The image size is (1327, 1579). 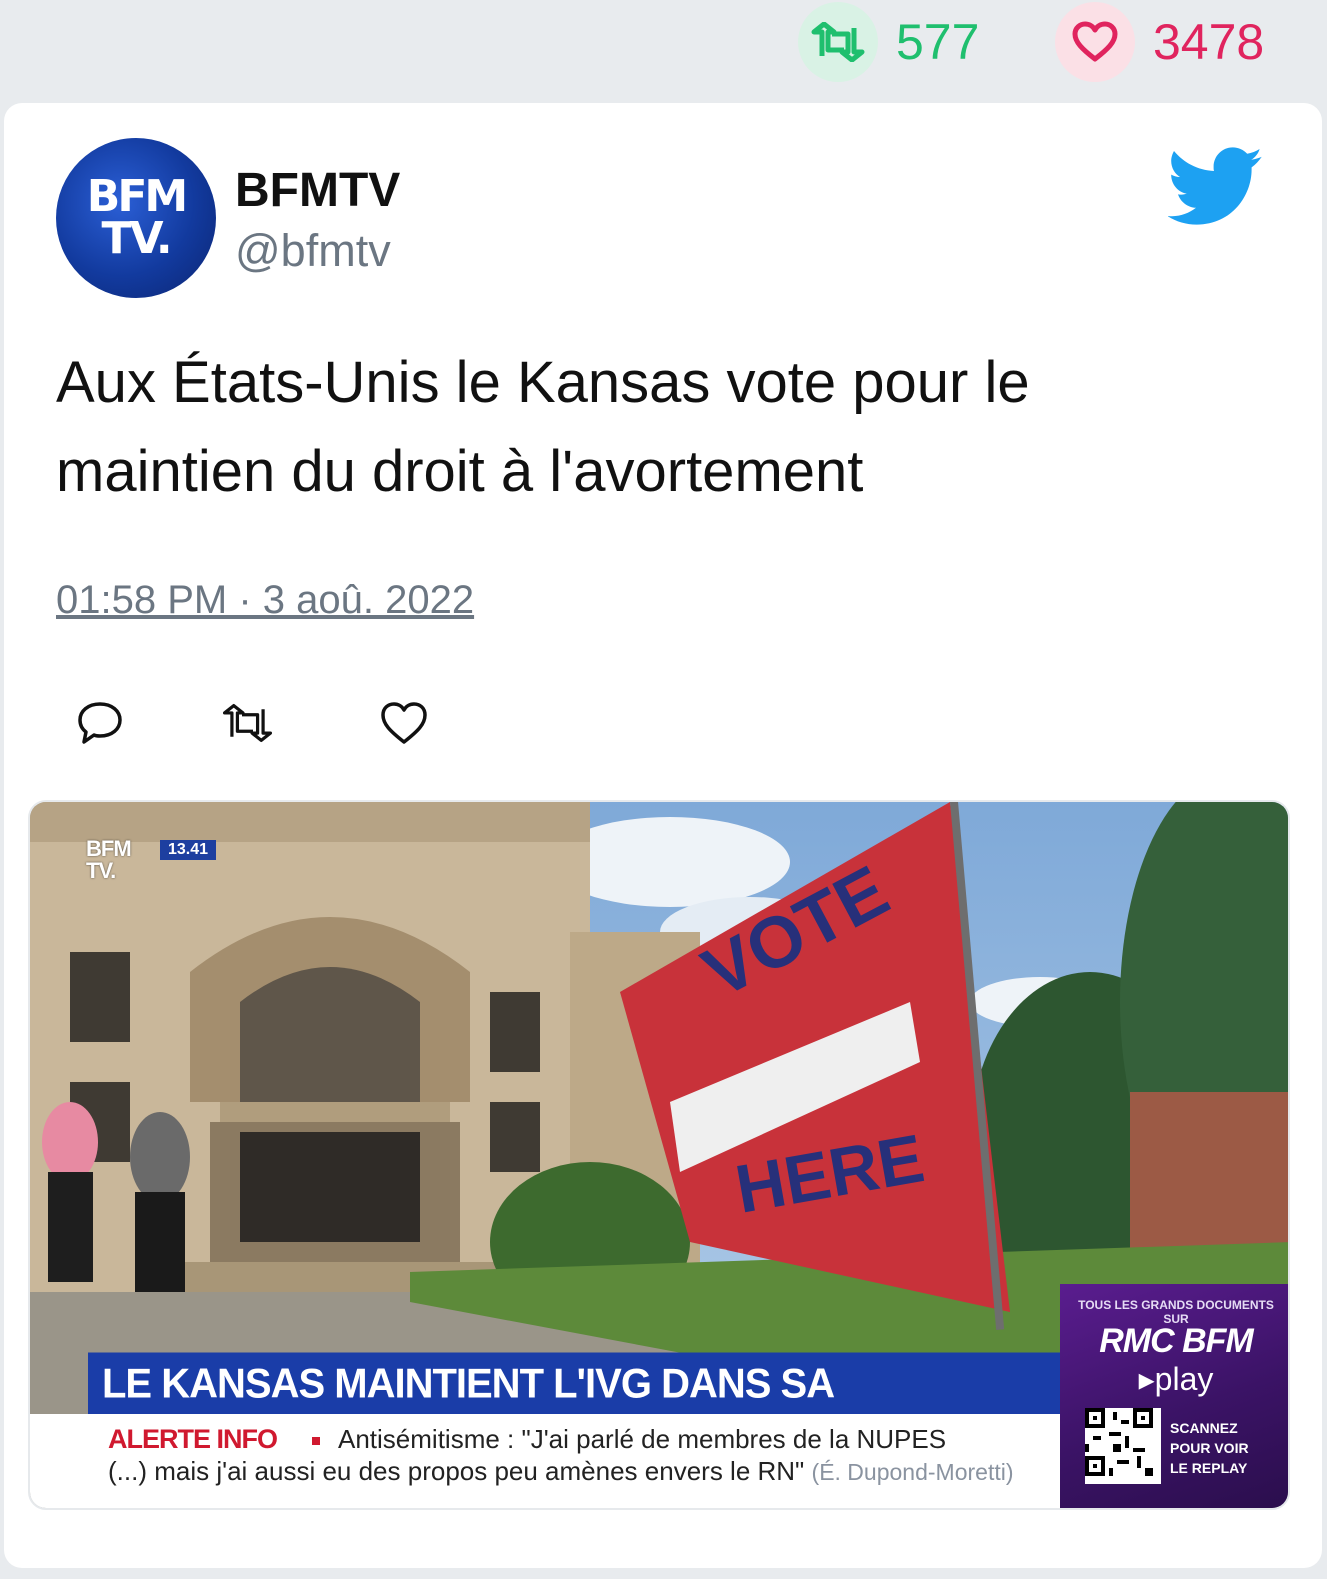 I want to click on engagement-bar: 577 3478, so click(x=663, y=50).